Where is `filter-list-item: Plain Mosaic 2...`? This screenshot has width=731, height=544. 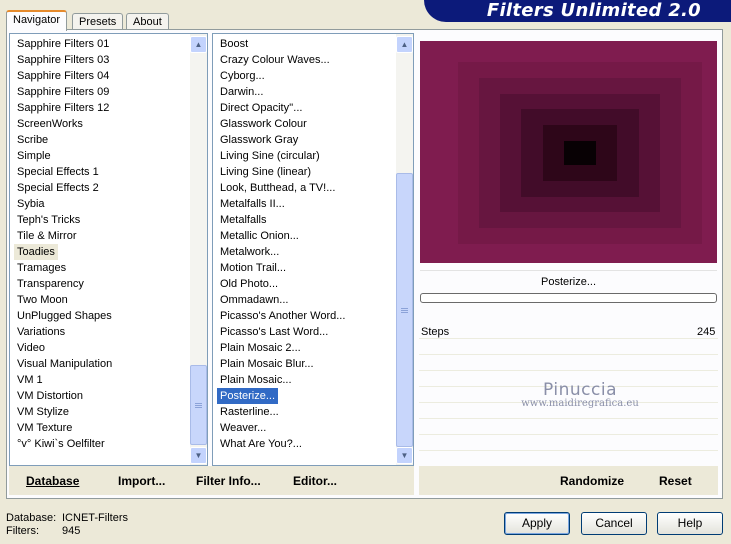
filter-list-item: Plain Mosaic 2... is located at coordinates (260, 348).